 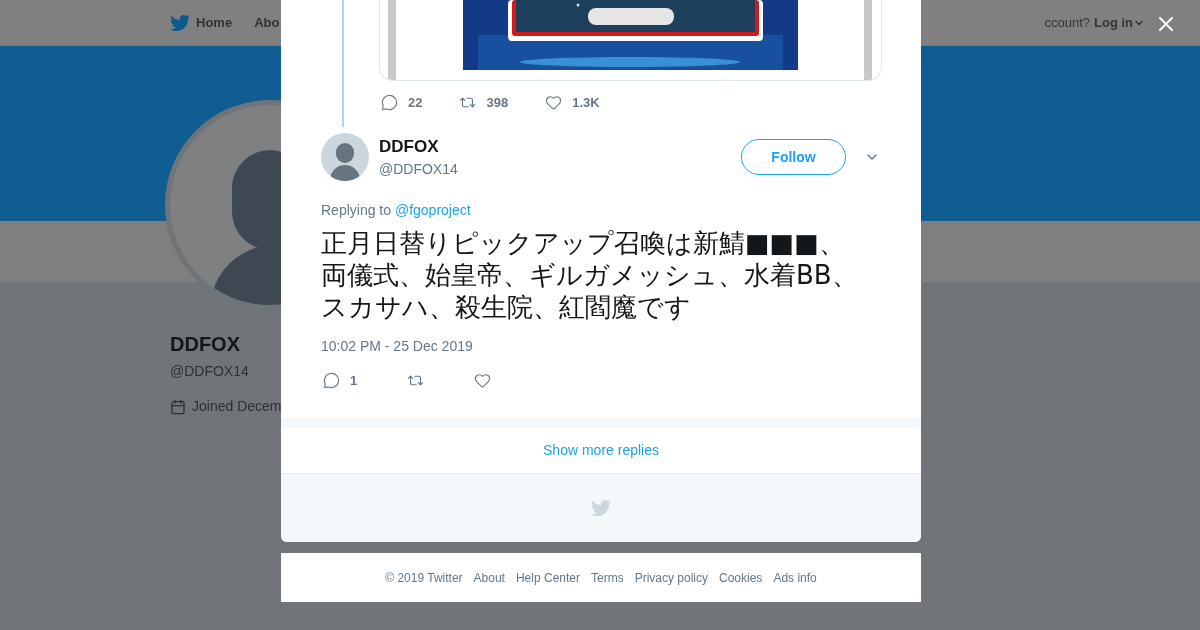 What do you see at coordinates (432, 210) in the screenshot?
I see `mention-link: @fgoproject` at bounding box center [432, 210].